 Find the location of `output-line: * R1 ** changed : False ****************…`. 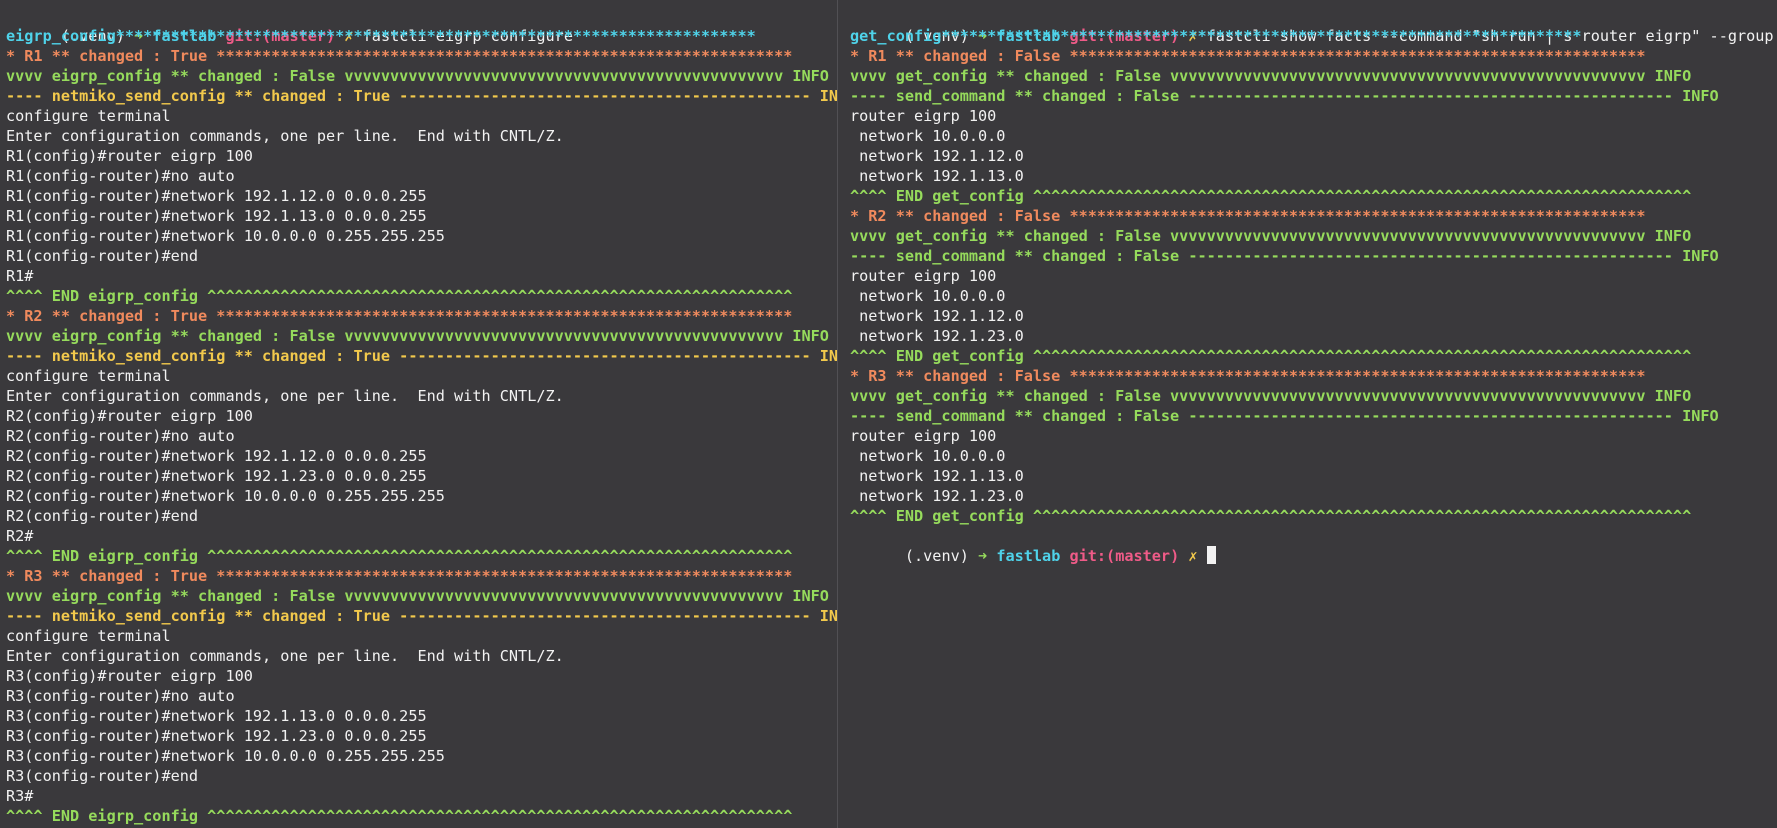

output-line: * R1 ** changed : False ****************… is located at coordinates (1248, 56).